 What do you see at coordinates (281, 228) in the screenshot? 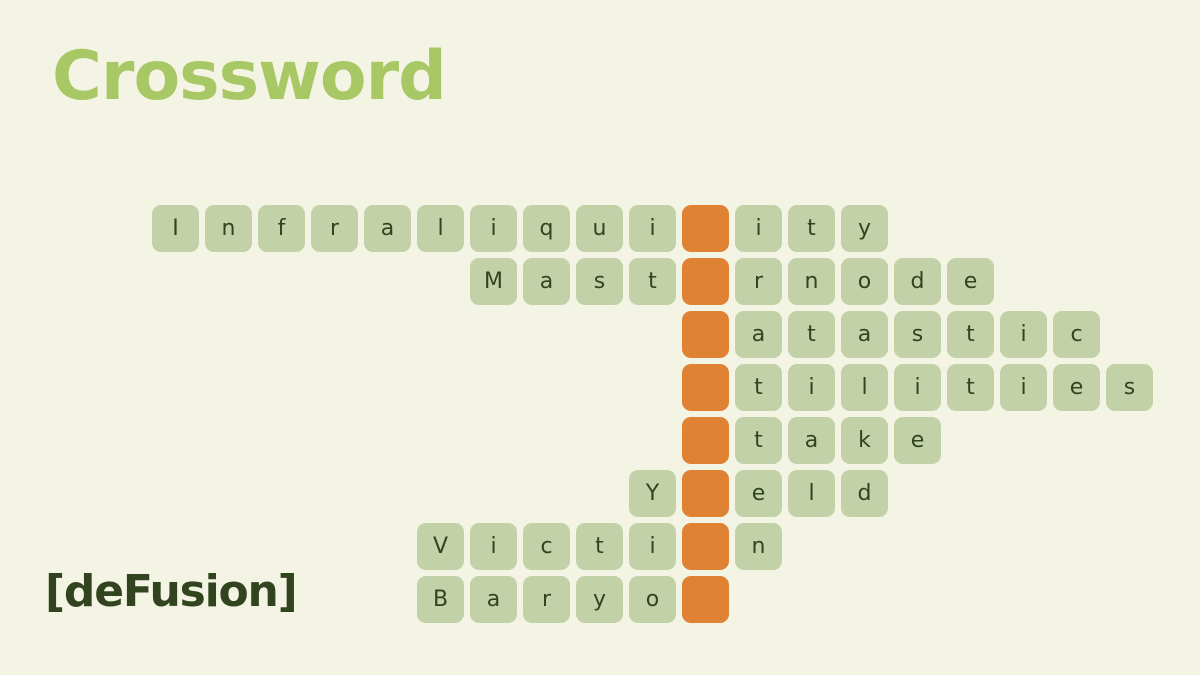
I see `crossword-letter-cell: f` at bounding box center [281, 228].